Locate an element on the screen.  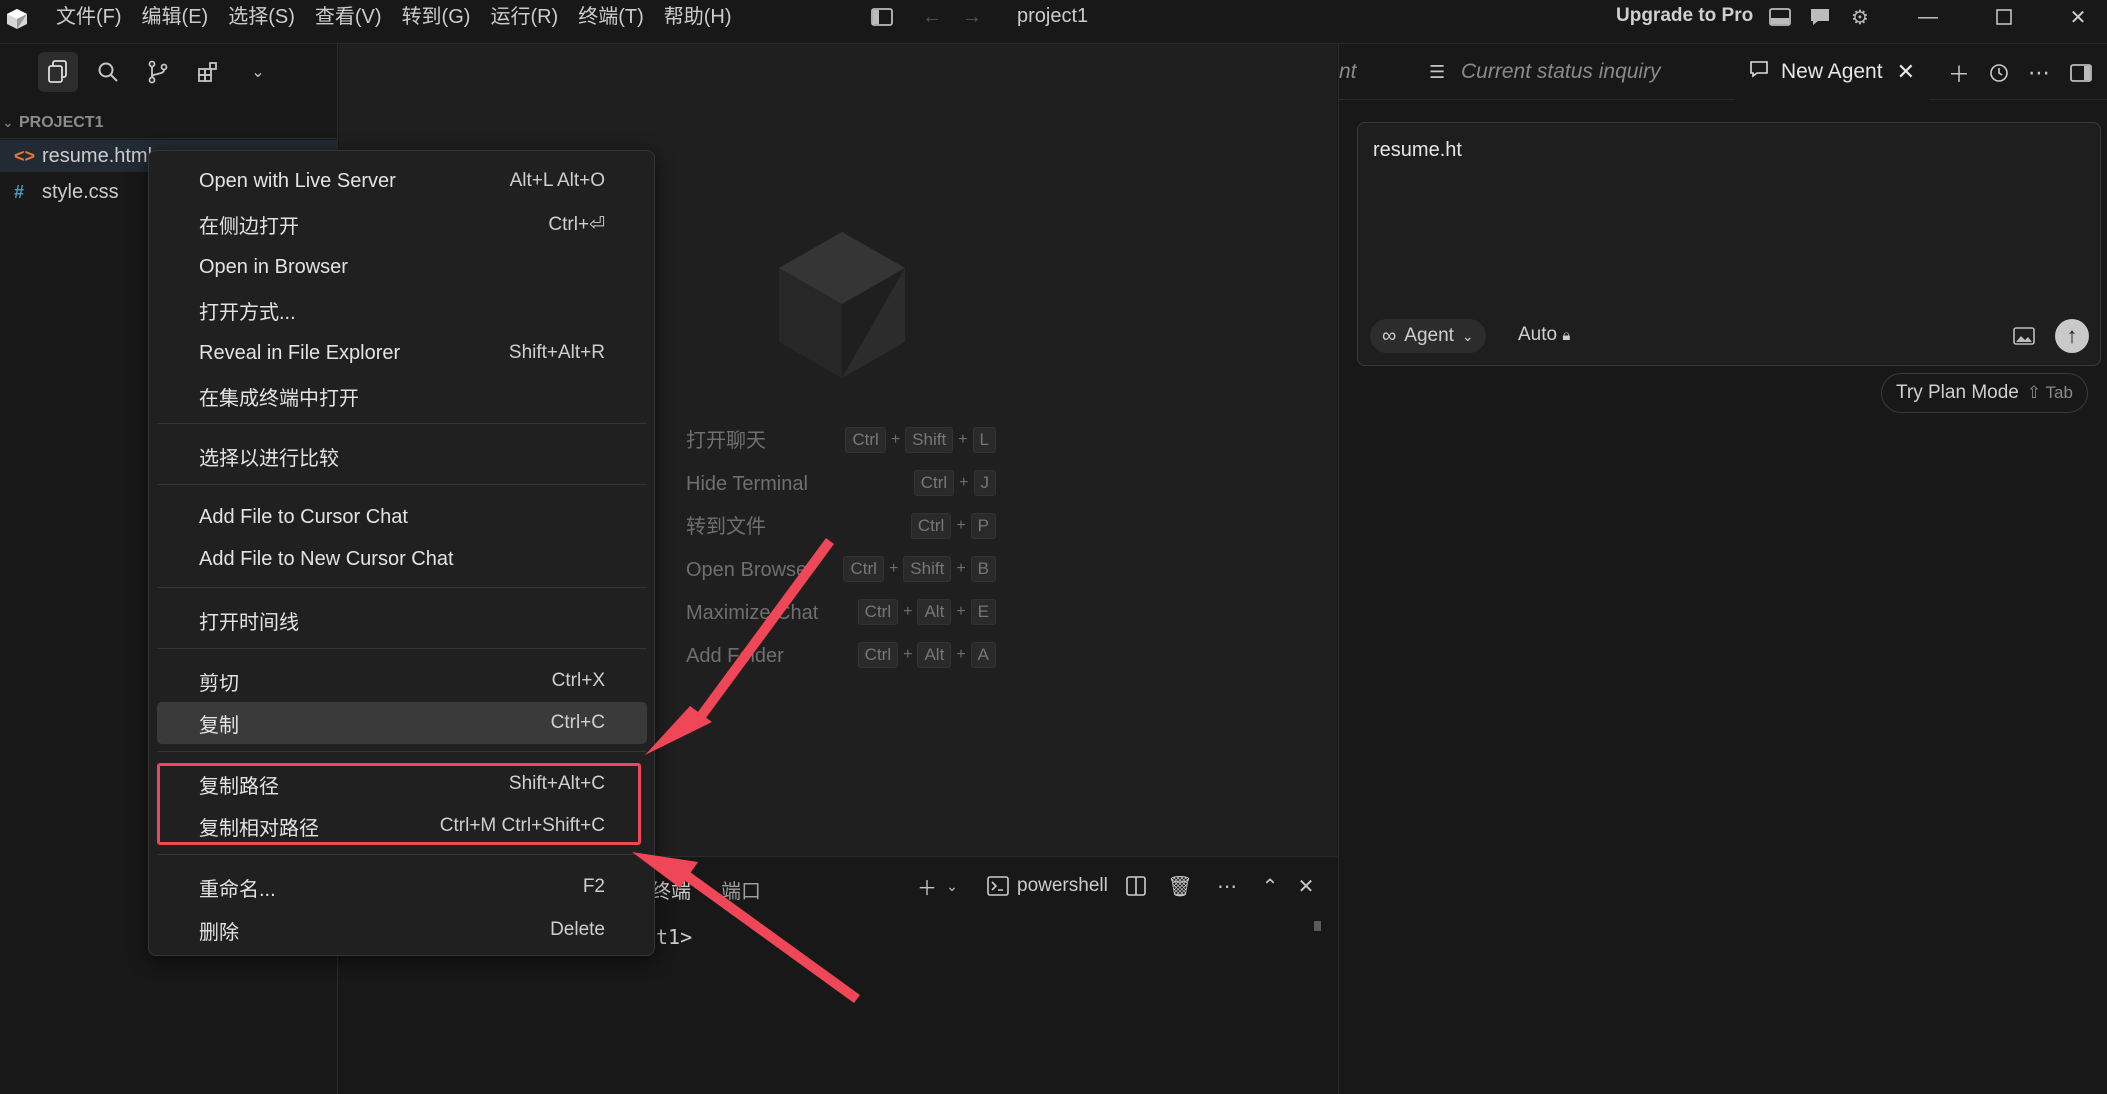
shortcut-row: Hide Terminal Ctrl + J is located at coordinates (846, 484).